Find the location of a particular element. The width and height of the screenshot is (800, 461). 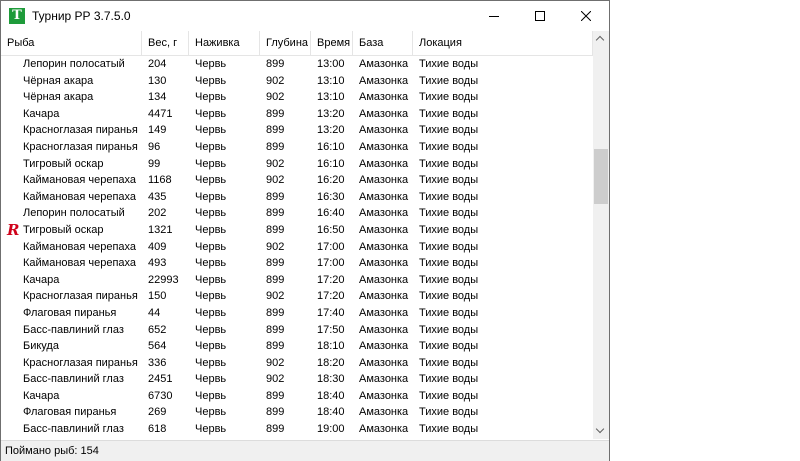

time-cell: 17:20 is located at coordinates (331, 296).